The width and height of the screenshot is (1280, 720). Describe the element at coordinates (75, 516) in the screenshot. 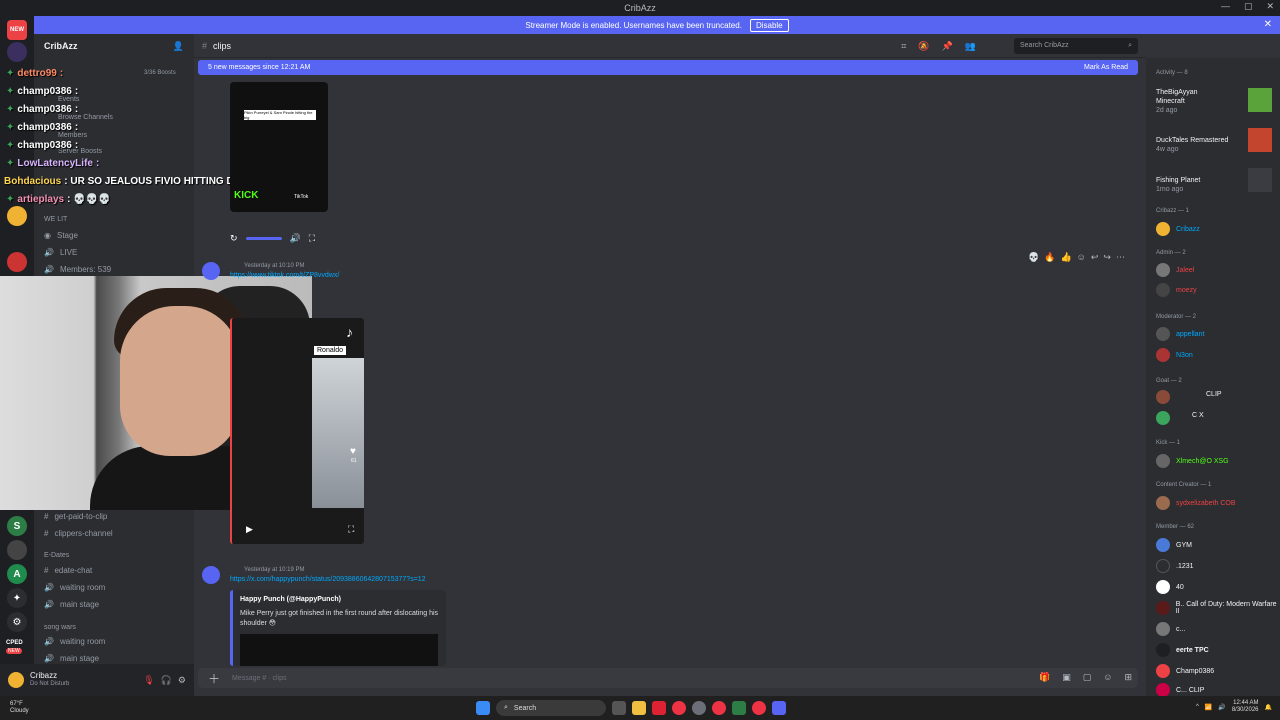

I see `channel-get-paid-to-clip: # get-paid-to-clip` at that location.